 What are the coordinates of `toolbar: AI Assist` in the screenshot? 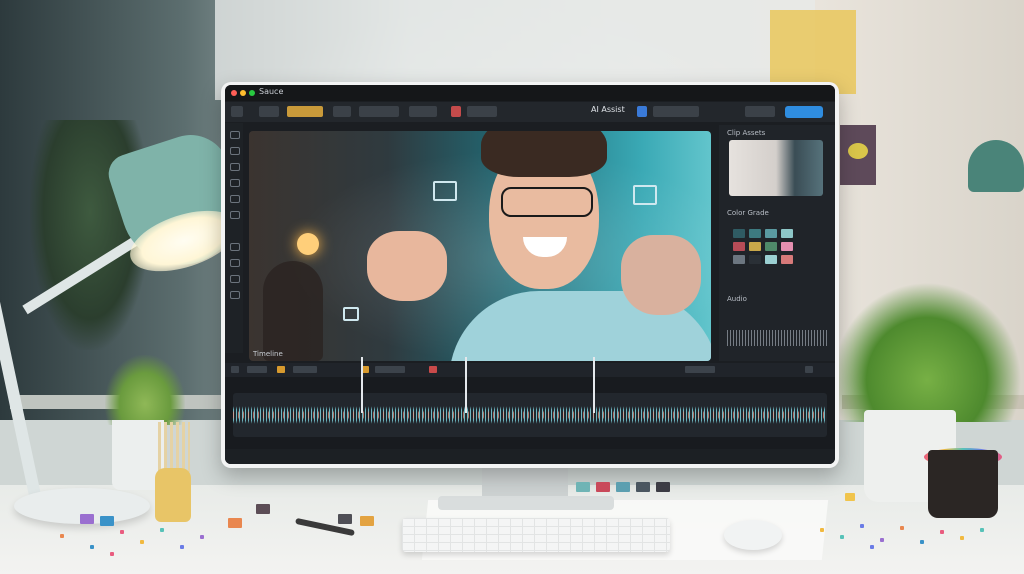 It's located at (530, 112).